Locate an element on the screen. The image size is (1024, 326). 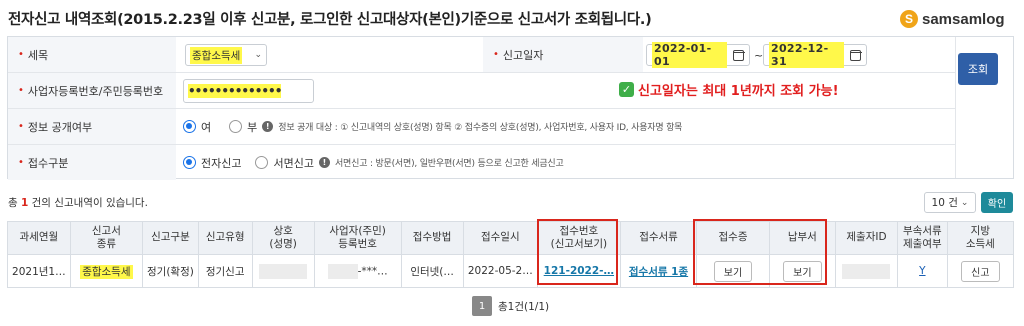
tax-item-select: 종합소득세 ⌄ is located at coordinates (226, 55).